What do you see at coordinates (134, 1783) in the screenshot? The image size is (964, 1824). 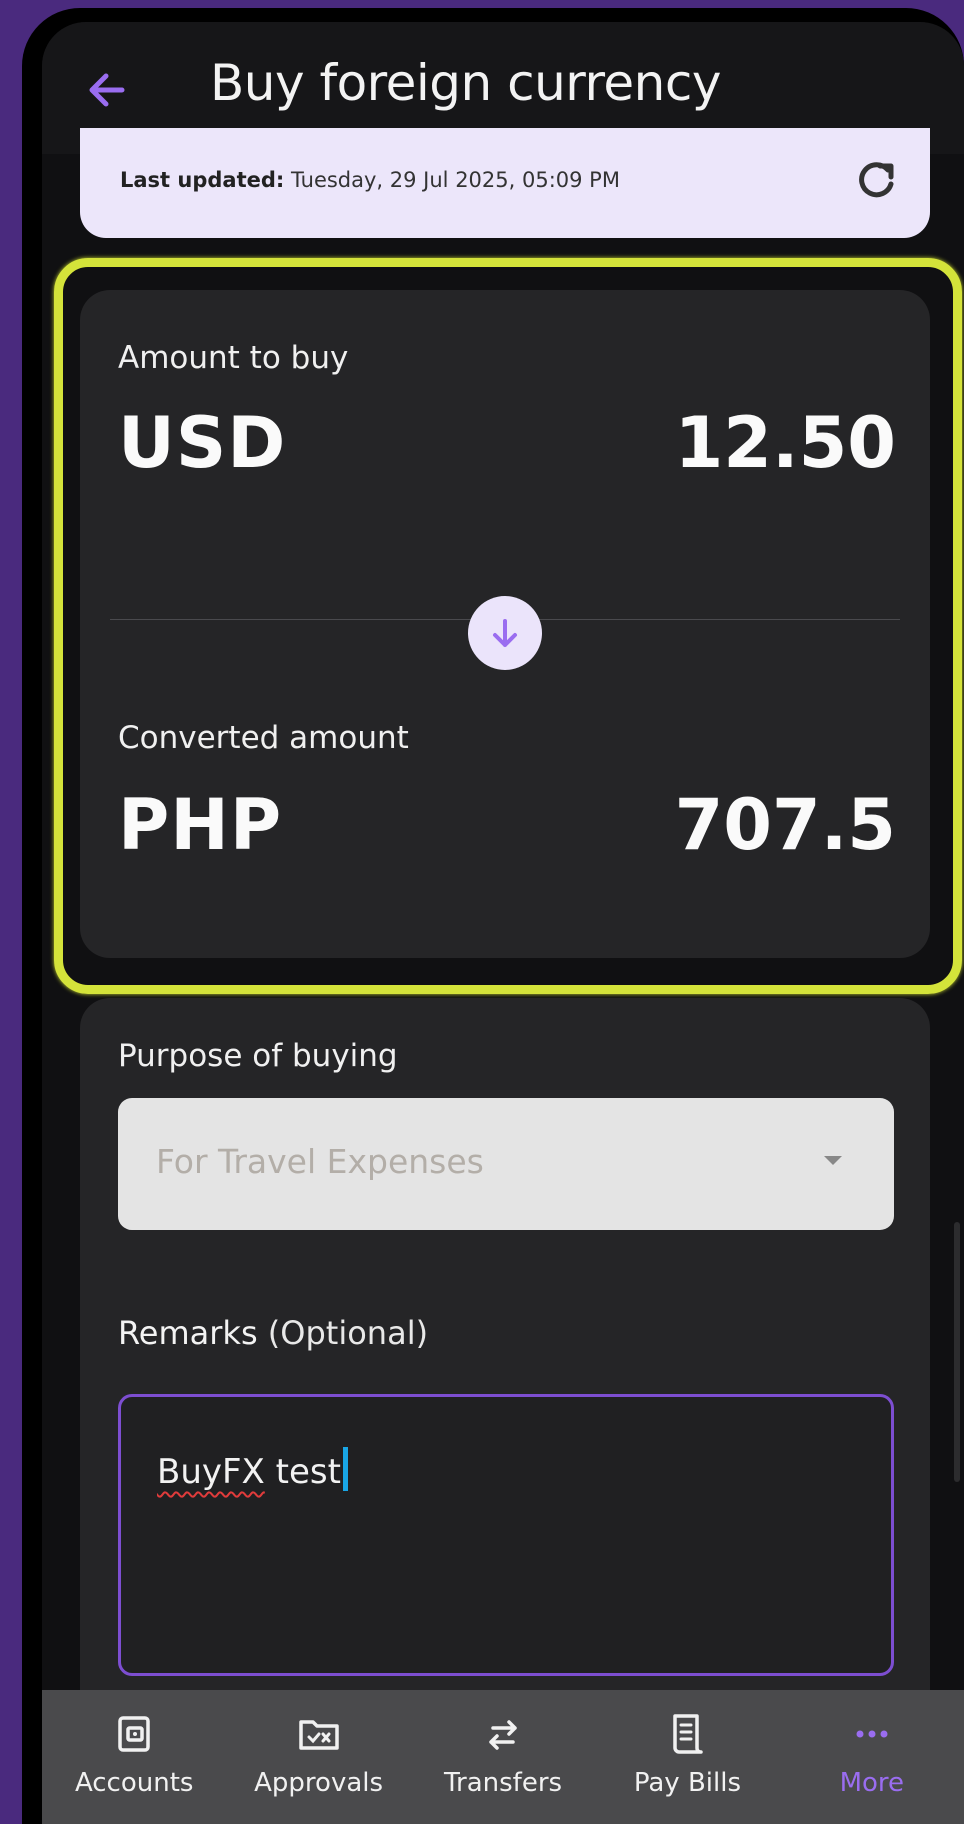 I see `nav-label-accounts: Accounts` at bounding box center [134, 1783].